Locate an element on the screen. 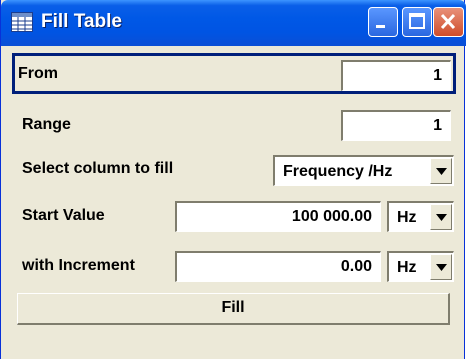  increment-label: with Increment is located at coordinates (78, 265).